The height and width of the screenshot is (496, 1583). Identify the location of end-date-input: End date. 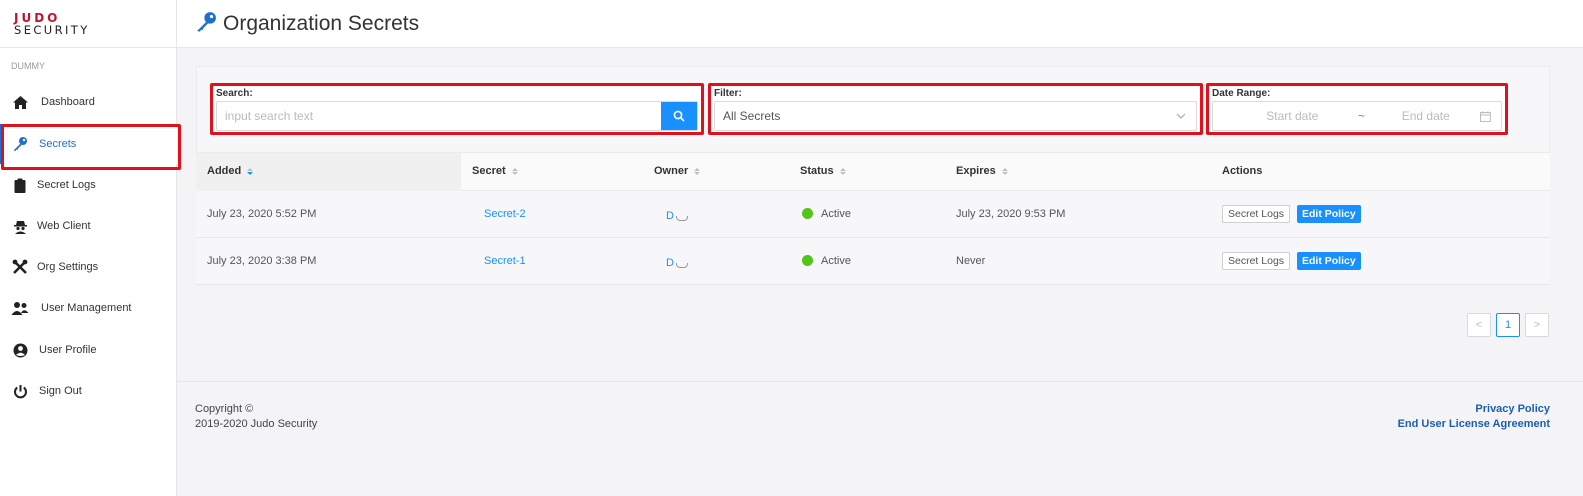
(1425, 116).